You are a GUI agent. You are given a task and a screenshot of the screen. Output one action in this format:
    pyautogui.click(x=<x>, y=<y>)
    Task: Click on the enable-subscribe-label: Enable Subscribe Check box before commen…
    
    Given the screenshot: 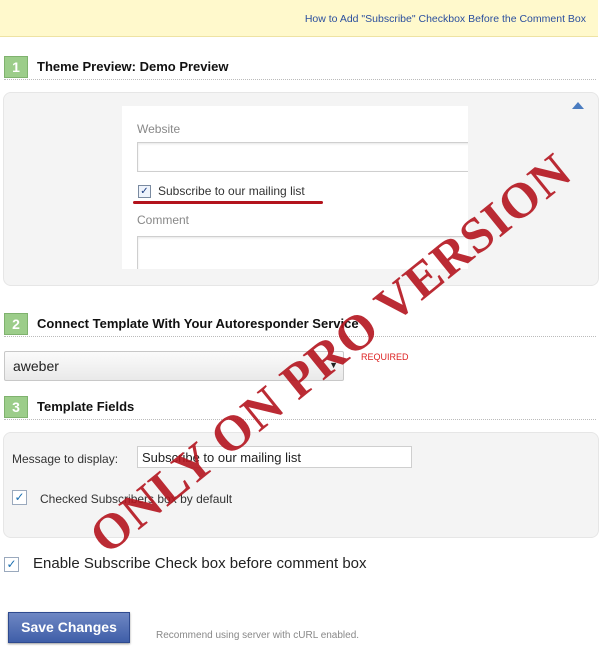 What is the action you would take?
    pyautogui.click(x=200, y=563)
    